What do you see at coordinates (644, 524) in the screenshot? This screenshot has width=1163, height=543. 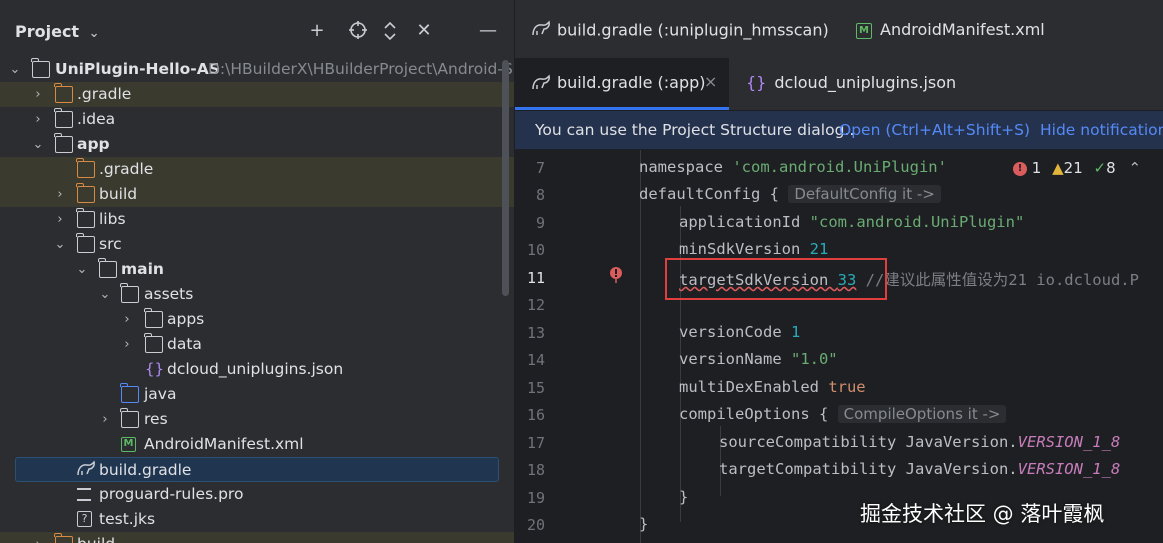 I see `code-line-20: }` at bounding box center [644, 524].